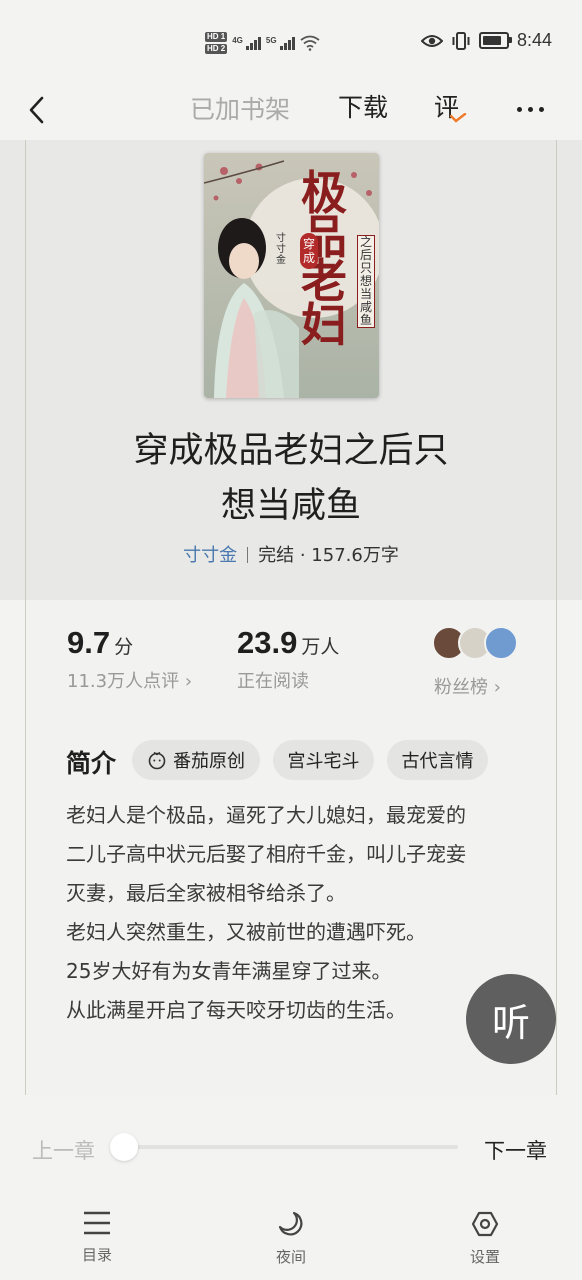  I want to click on score-sub: 11.3万人点评, so click(123, 681).